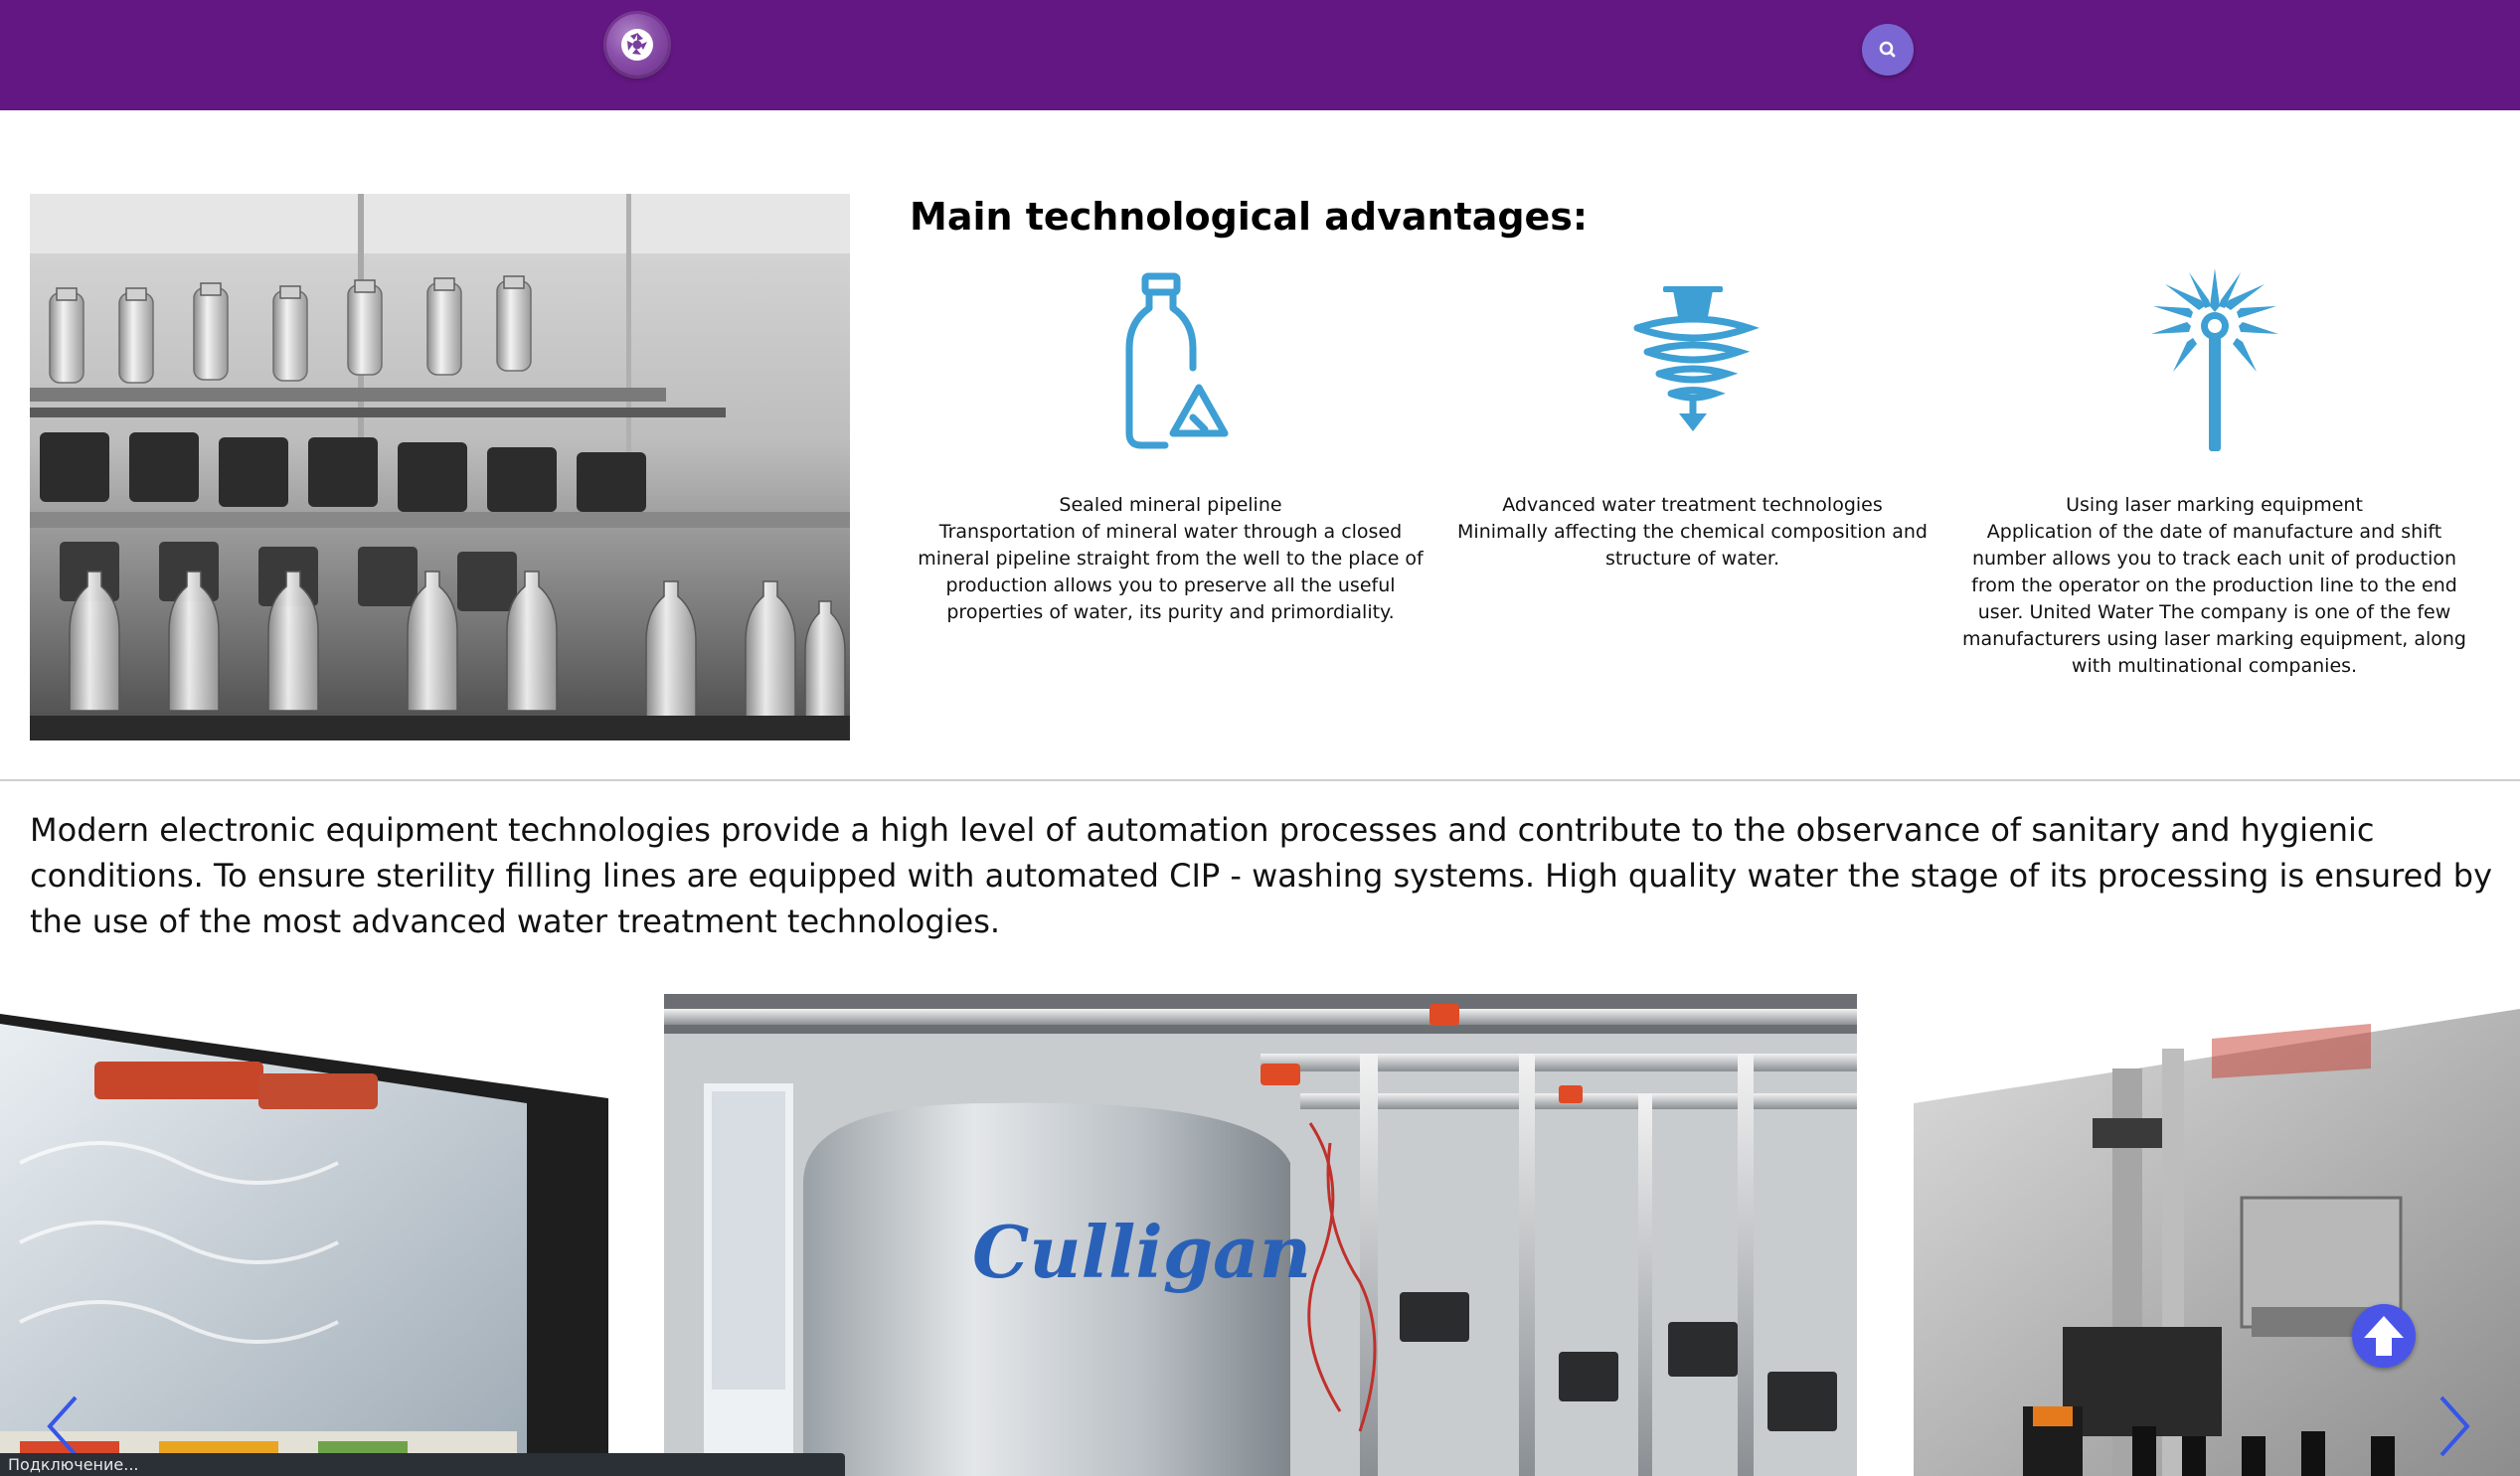 This screenshot has height=1476, width=2520. Describe the element at coordinates (1141, 1252) in the screenshot. I see `culligan-logo-text: Culligan` at that location.